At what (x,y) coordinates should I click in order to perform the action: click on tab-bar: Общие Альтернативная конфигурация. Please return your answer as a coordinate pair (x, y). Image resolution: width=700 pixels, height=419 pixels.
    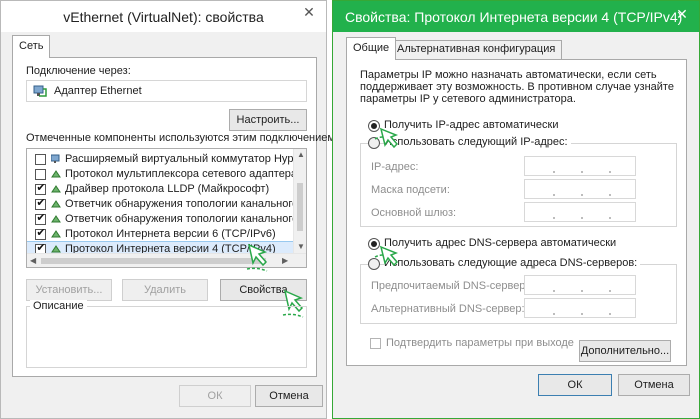
    Looking at the image, I should click on (516, 48).